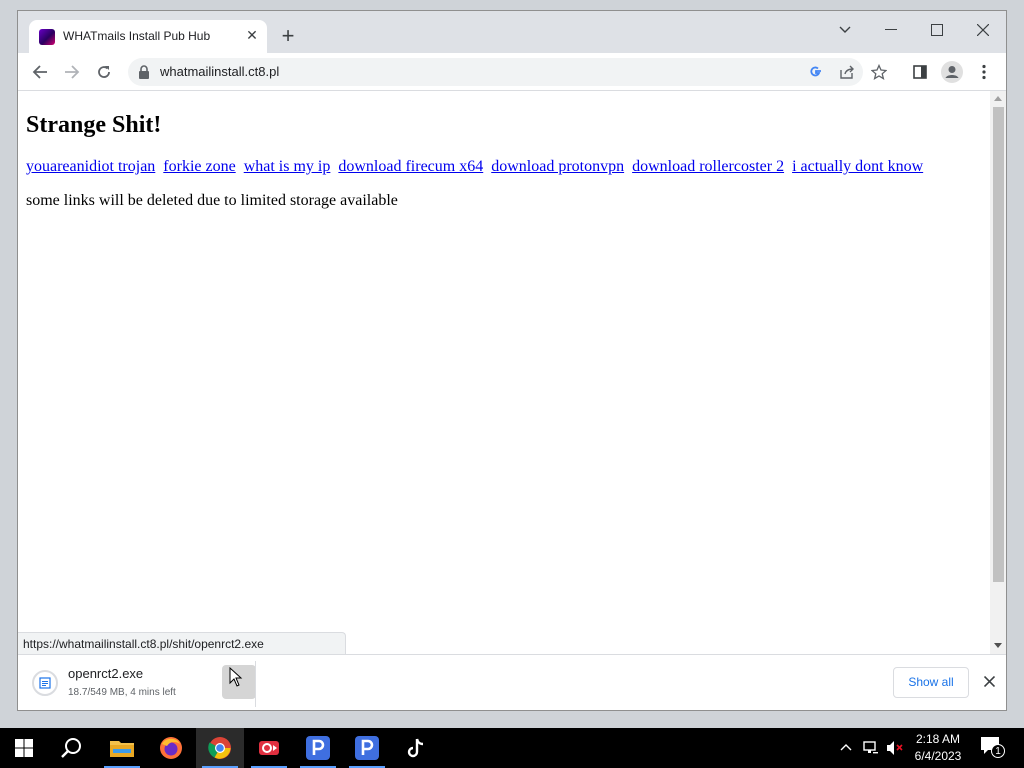 Image resolution: width=1024 pixels, height=768 pixels. Describe the element at coordinates (983, 30) in the screenshot. I see `window-close-button` at that location.